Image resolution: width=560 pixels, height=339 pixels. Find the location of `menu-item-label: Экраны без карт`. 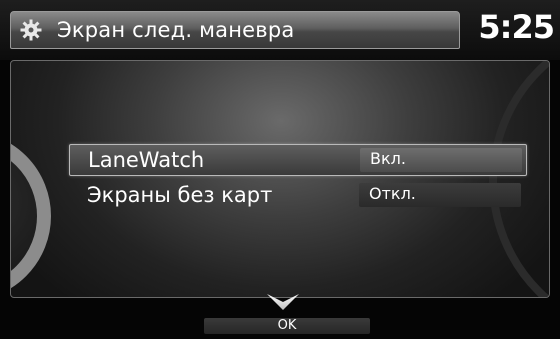

menu-item-label: Экраны без карт is located at coordinates (180, 195).